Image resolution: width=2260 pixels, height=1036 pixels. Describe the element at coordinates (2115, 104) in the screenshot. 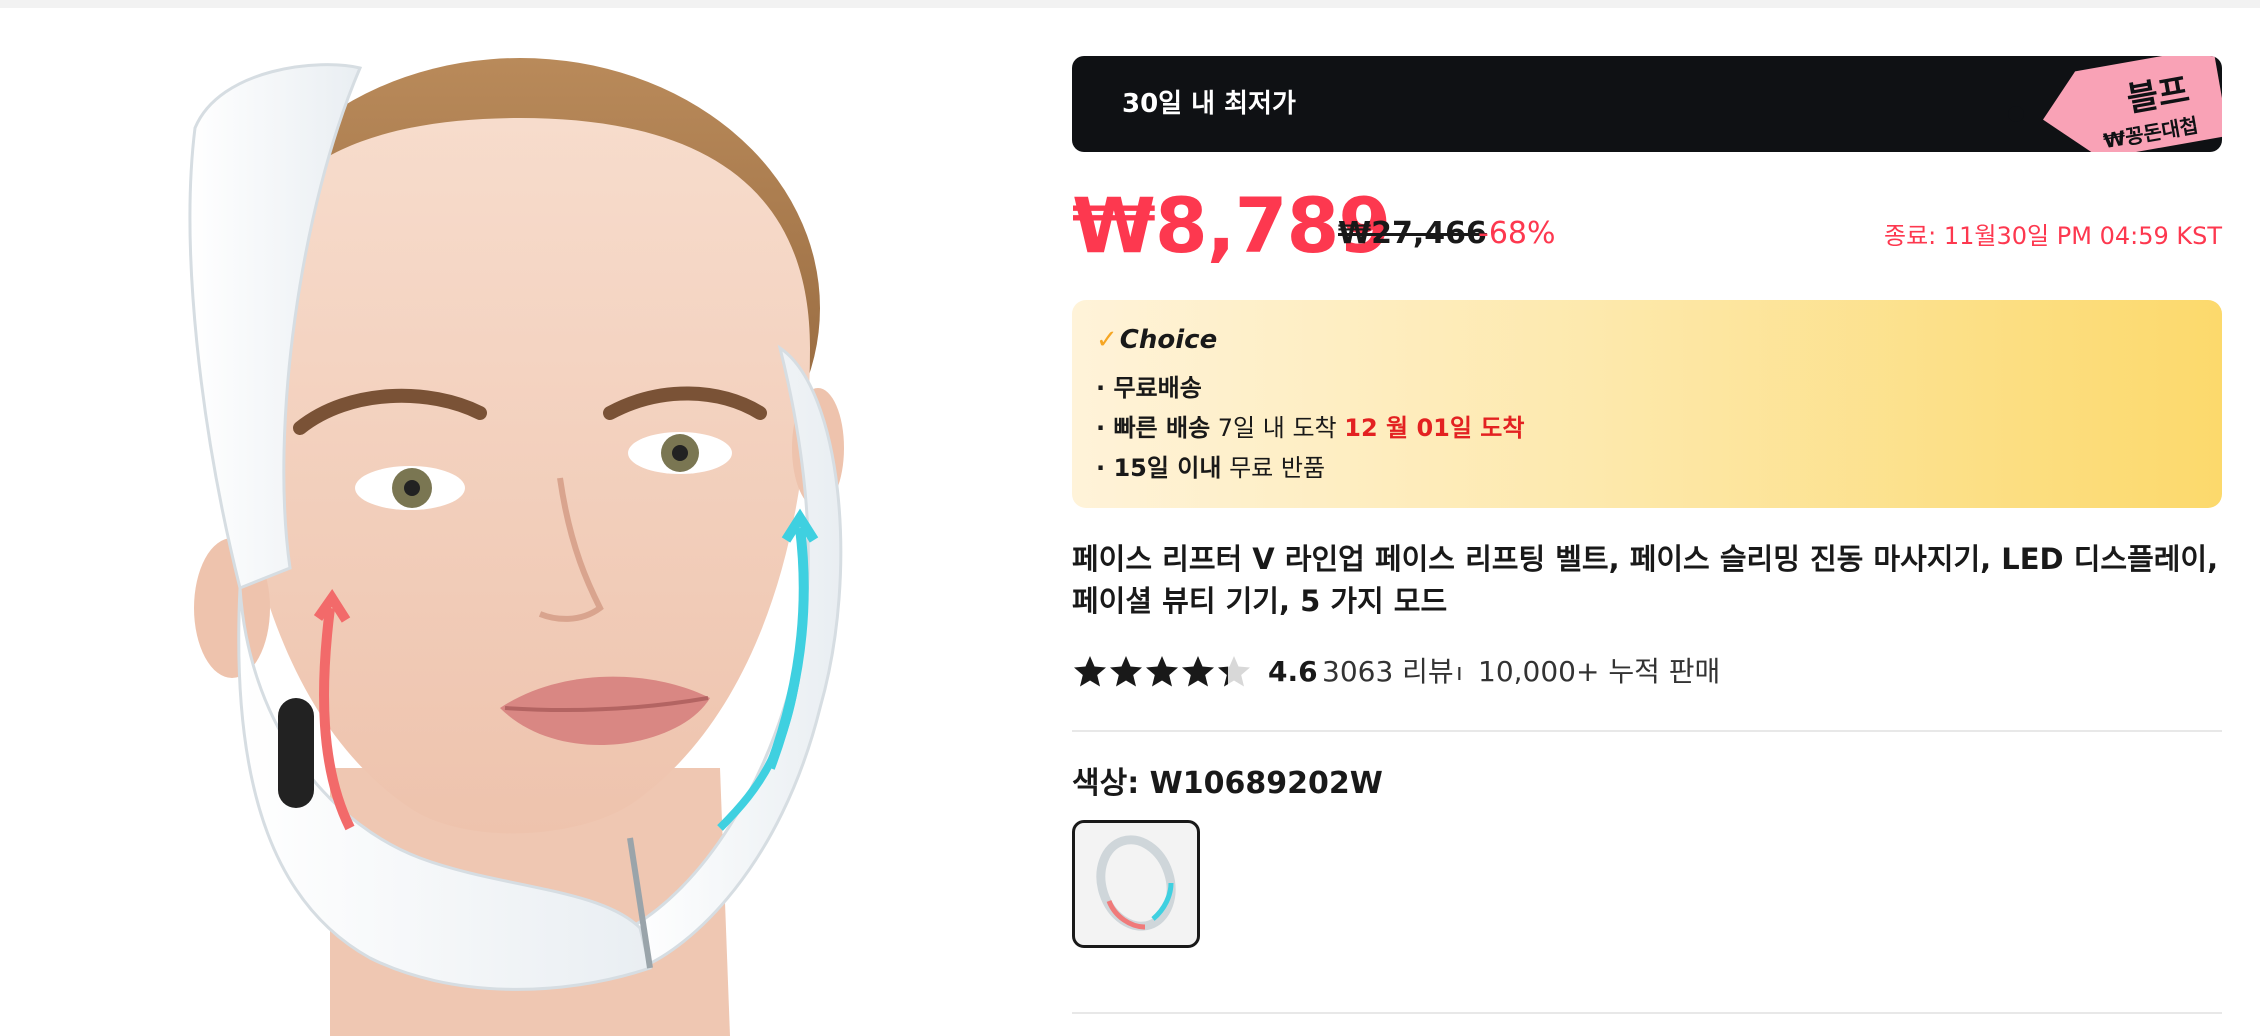

I see `black-friday-tag-icon: 블프 ₩꽁돈대첩` at that location.